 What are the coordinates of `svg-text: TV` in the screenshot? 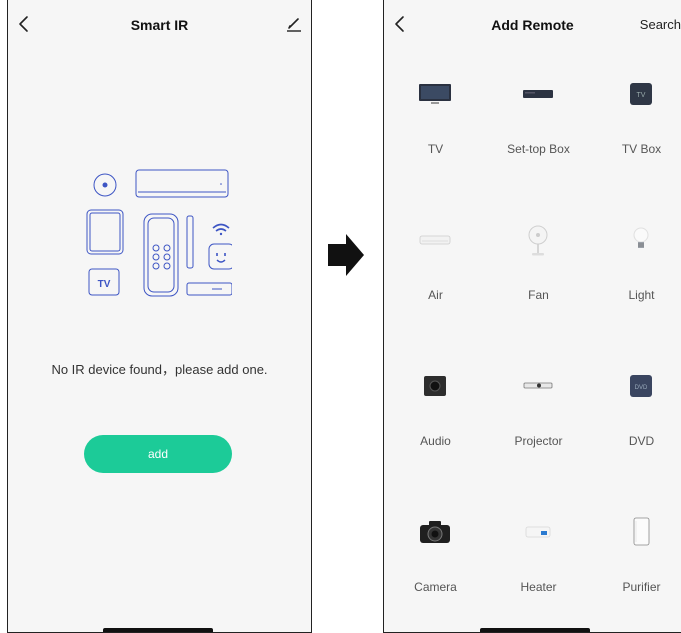 It's located at (641, 95).